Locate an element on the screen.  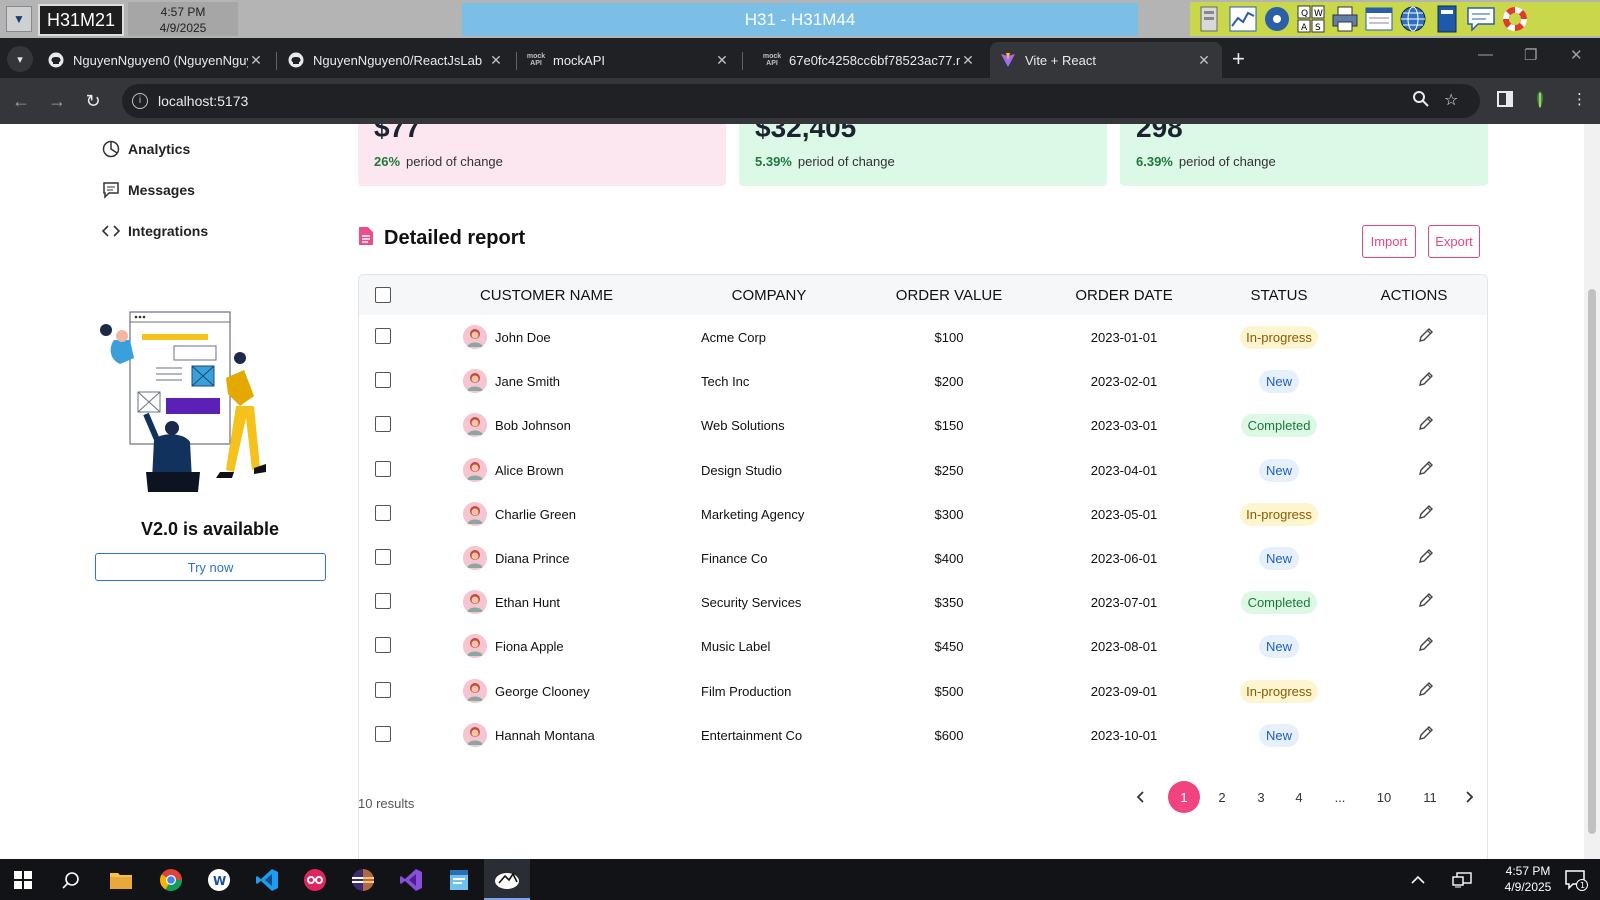
tab-mockapi-endpoint: mock API 67e0fc4258cc6bf78523ac77.m ✕ is located at coordinates (870, 60).